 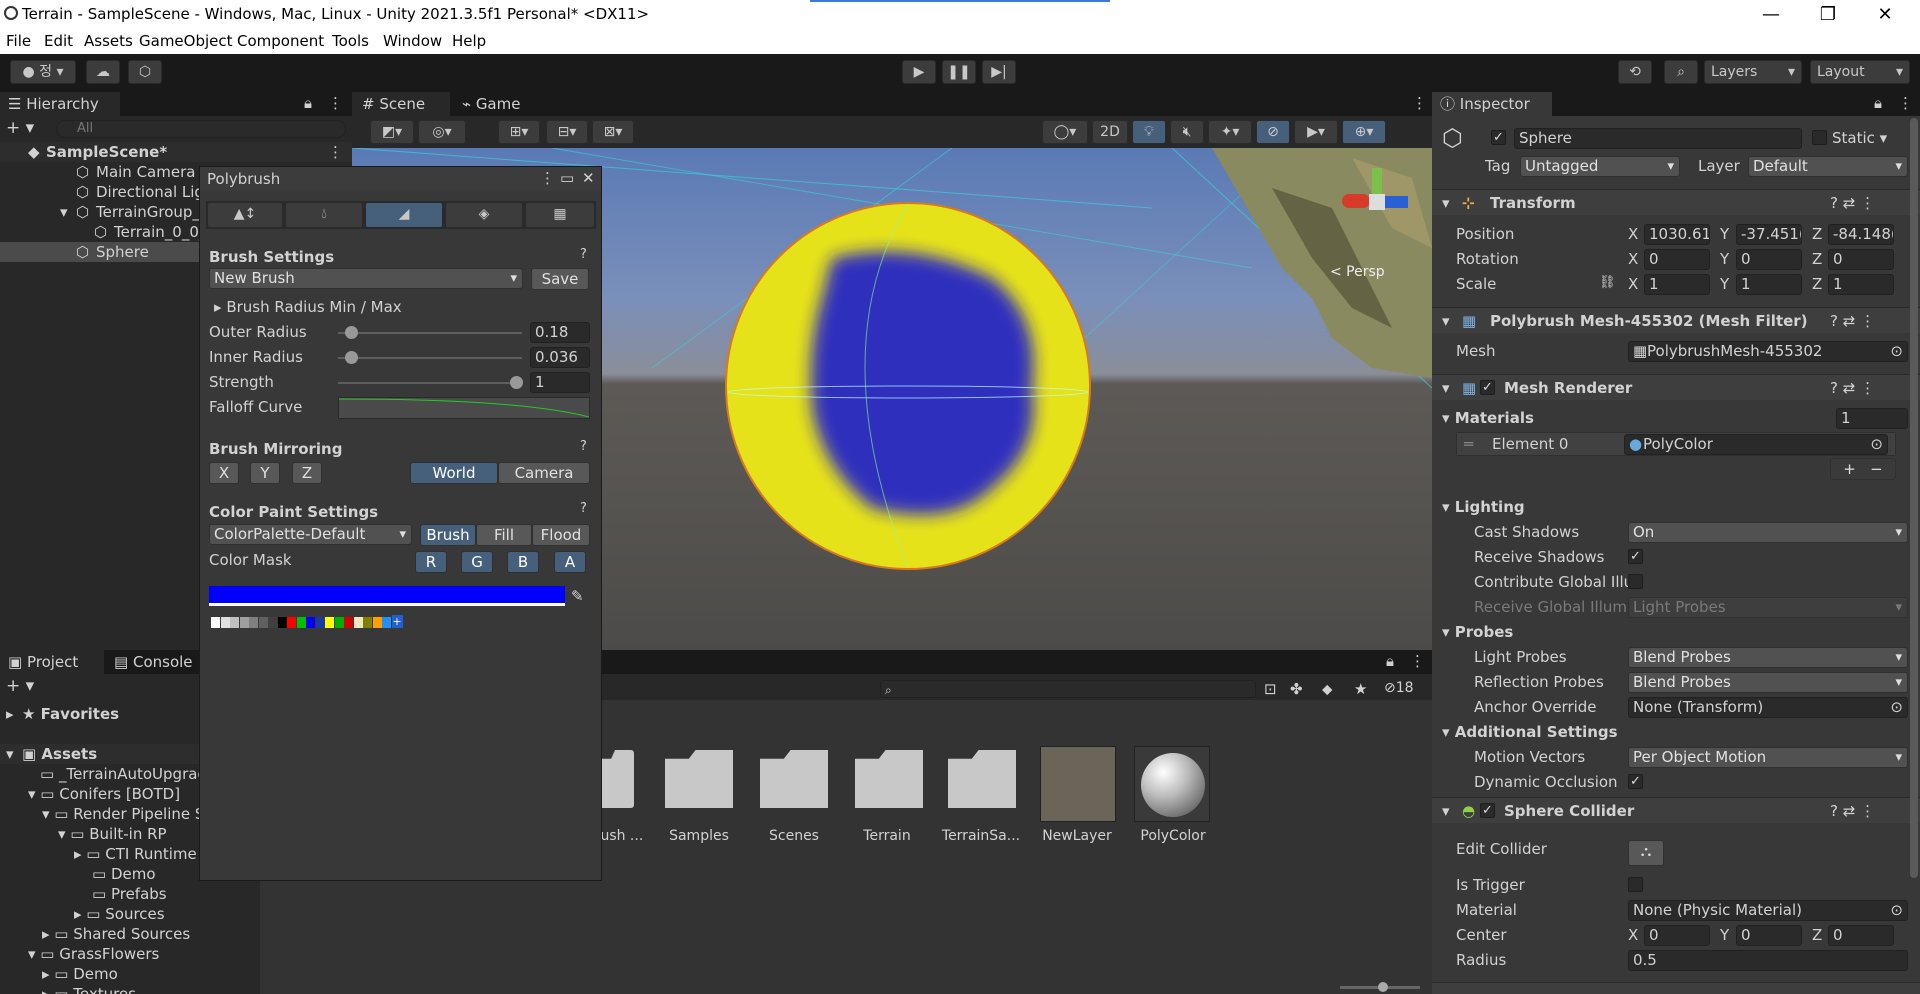 I want to click on strength-slider, so click(x=430, y=382).